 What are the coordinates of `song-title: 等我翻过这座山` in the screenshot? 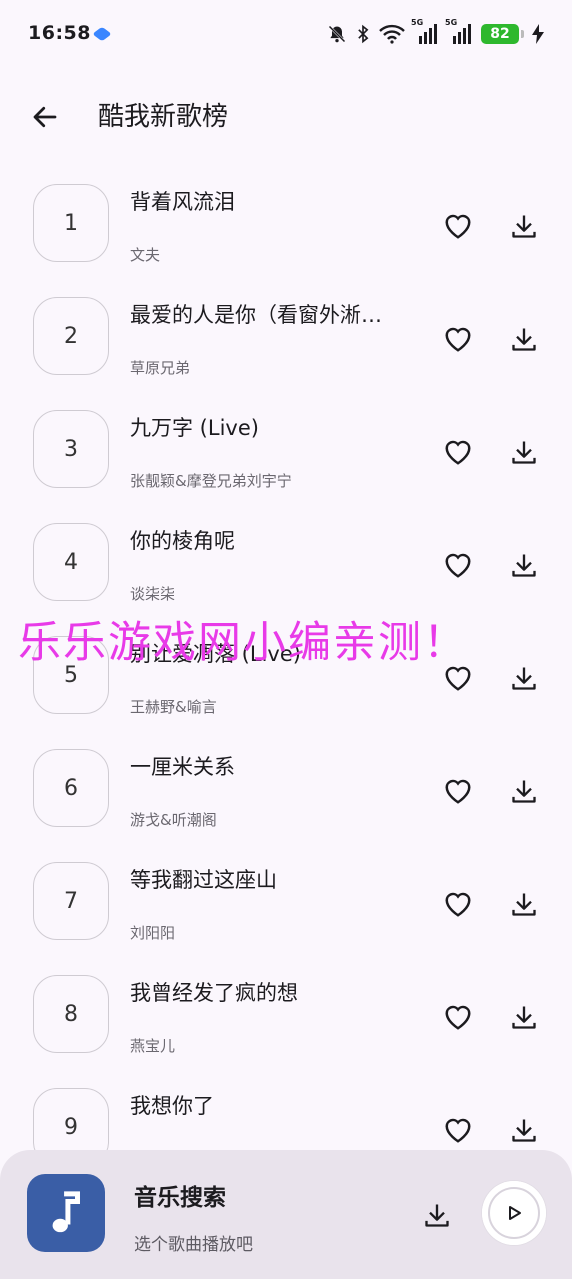 It's located at (203, 880).